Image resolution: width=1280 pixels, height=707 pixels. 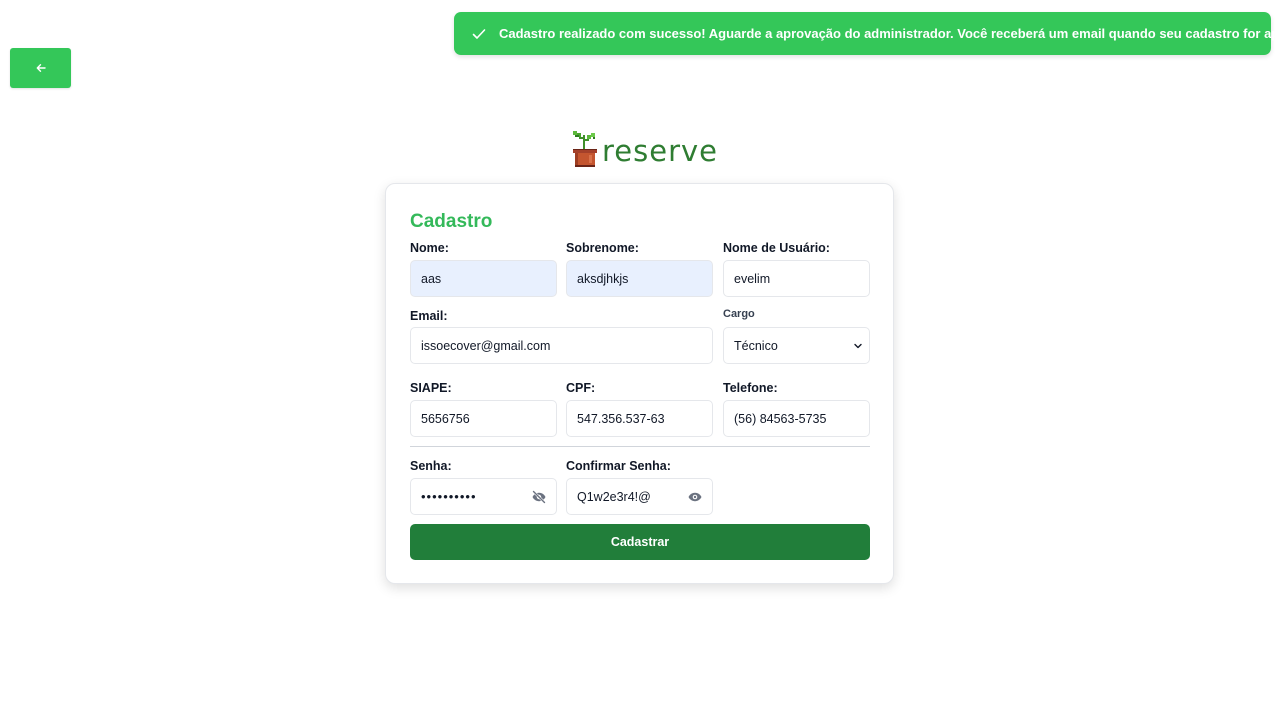 What do you see at coordinates (660, 151) in the screenshot?
I see `brand-name: reserve` at bounding box center [660, 151].